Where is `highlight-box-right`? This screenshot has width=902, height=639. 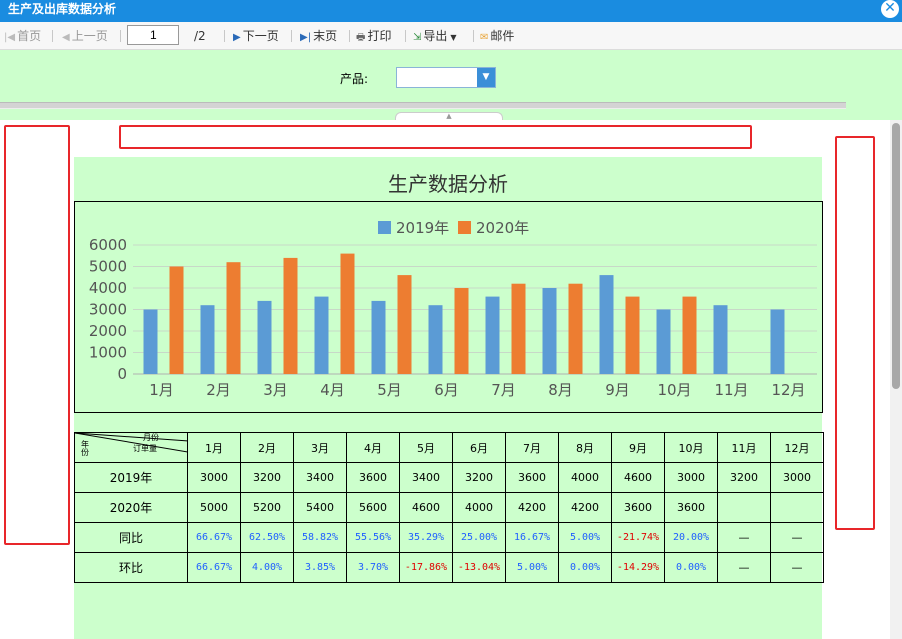 highlight-box-right is located at coordinates (855, 333).